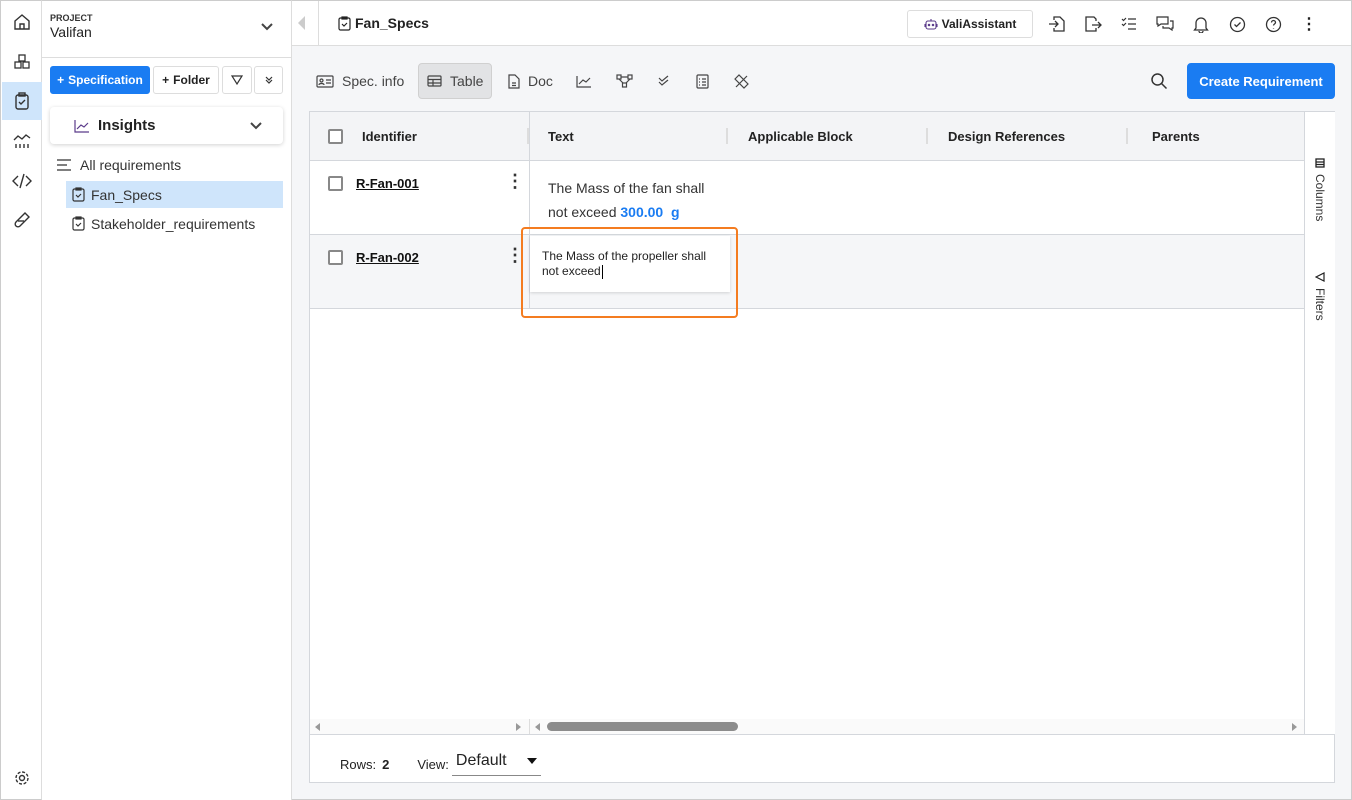 The width and height of the screenshot is (1352, 800). Describe the element at coordinates (515, 181) in the screenshot. I see `row-menu-icon: ⋮` at that location.